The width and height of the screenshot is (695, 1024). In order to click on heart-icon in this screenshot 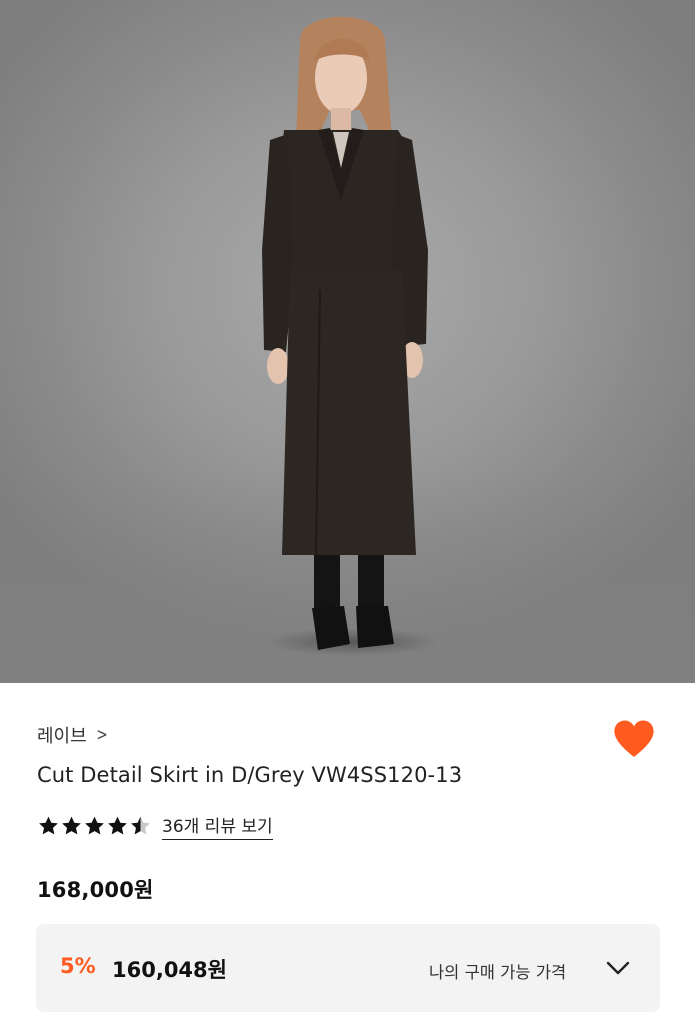, I will do `click(634, 739)`.